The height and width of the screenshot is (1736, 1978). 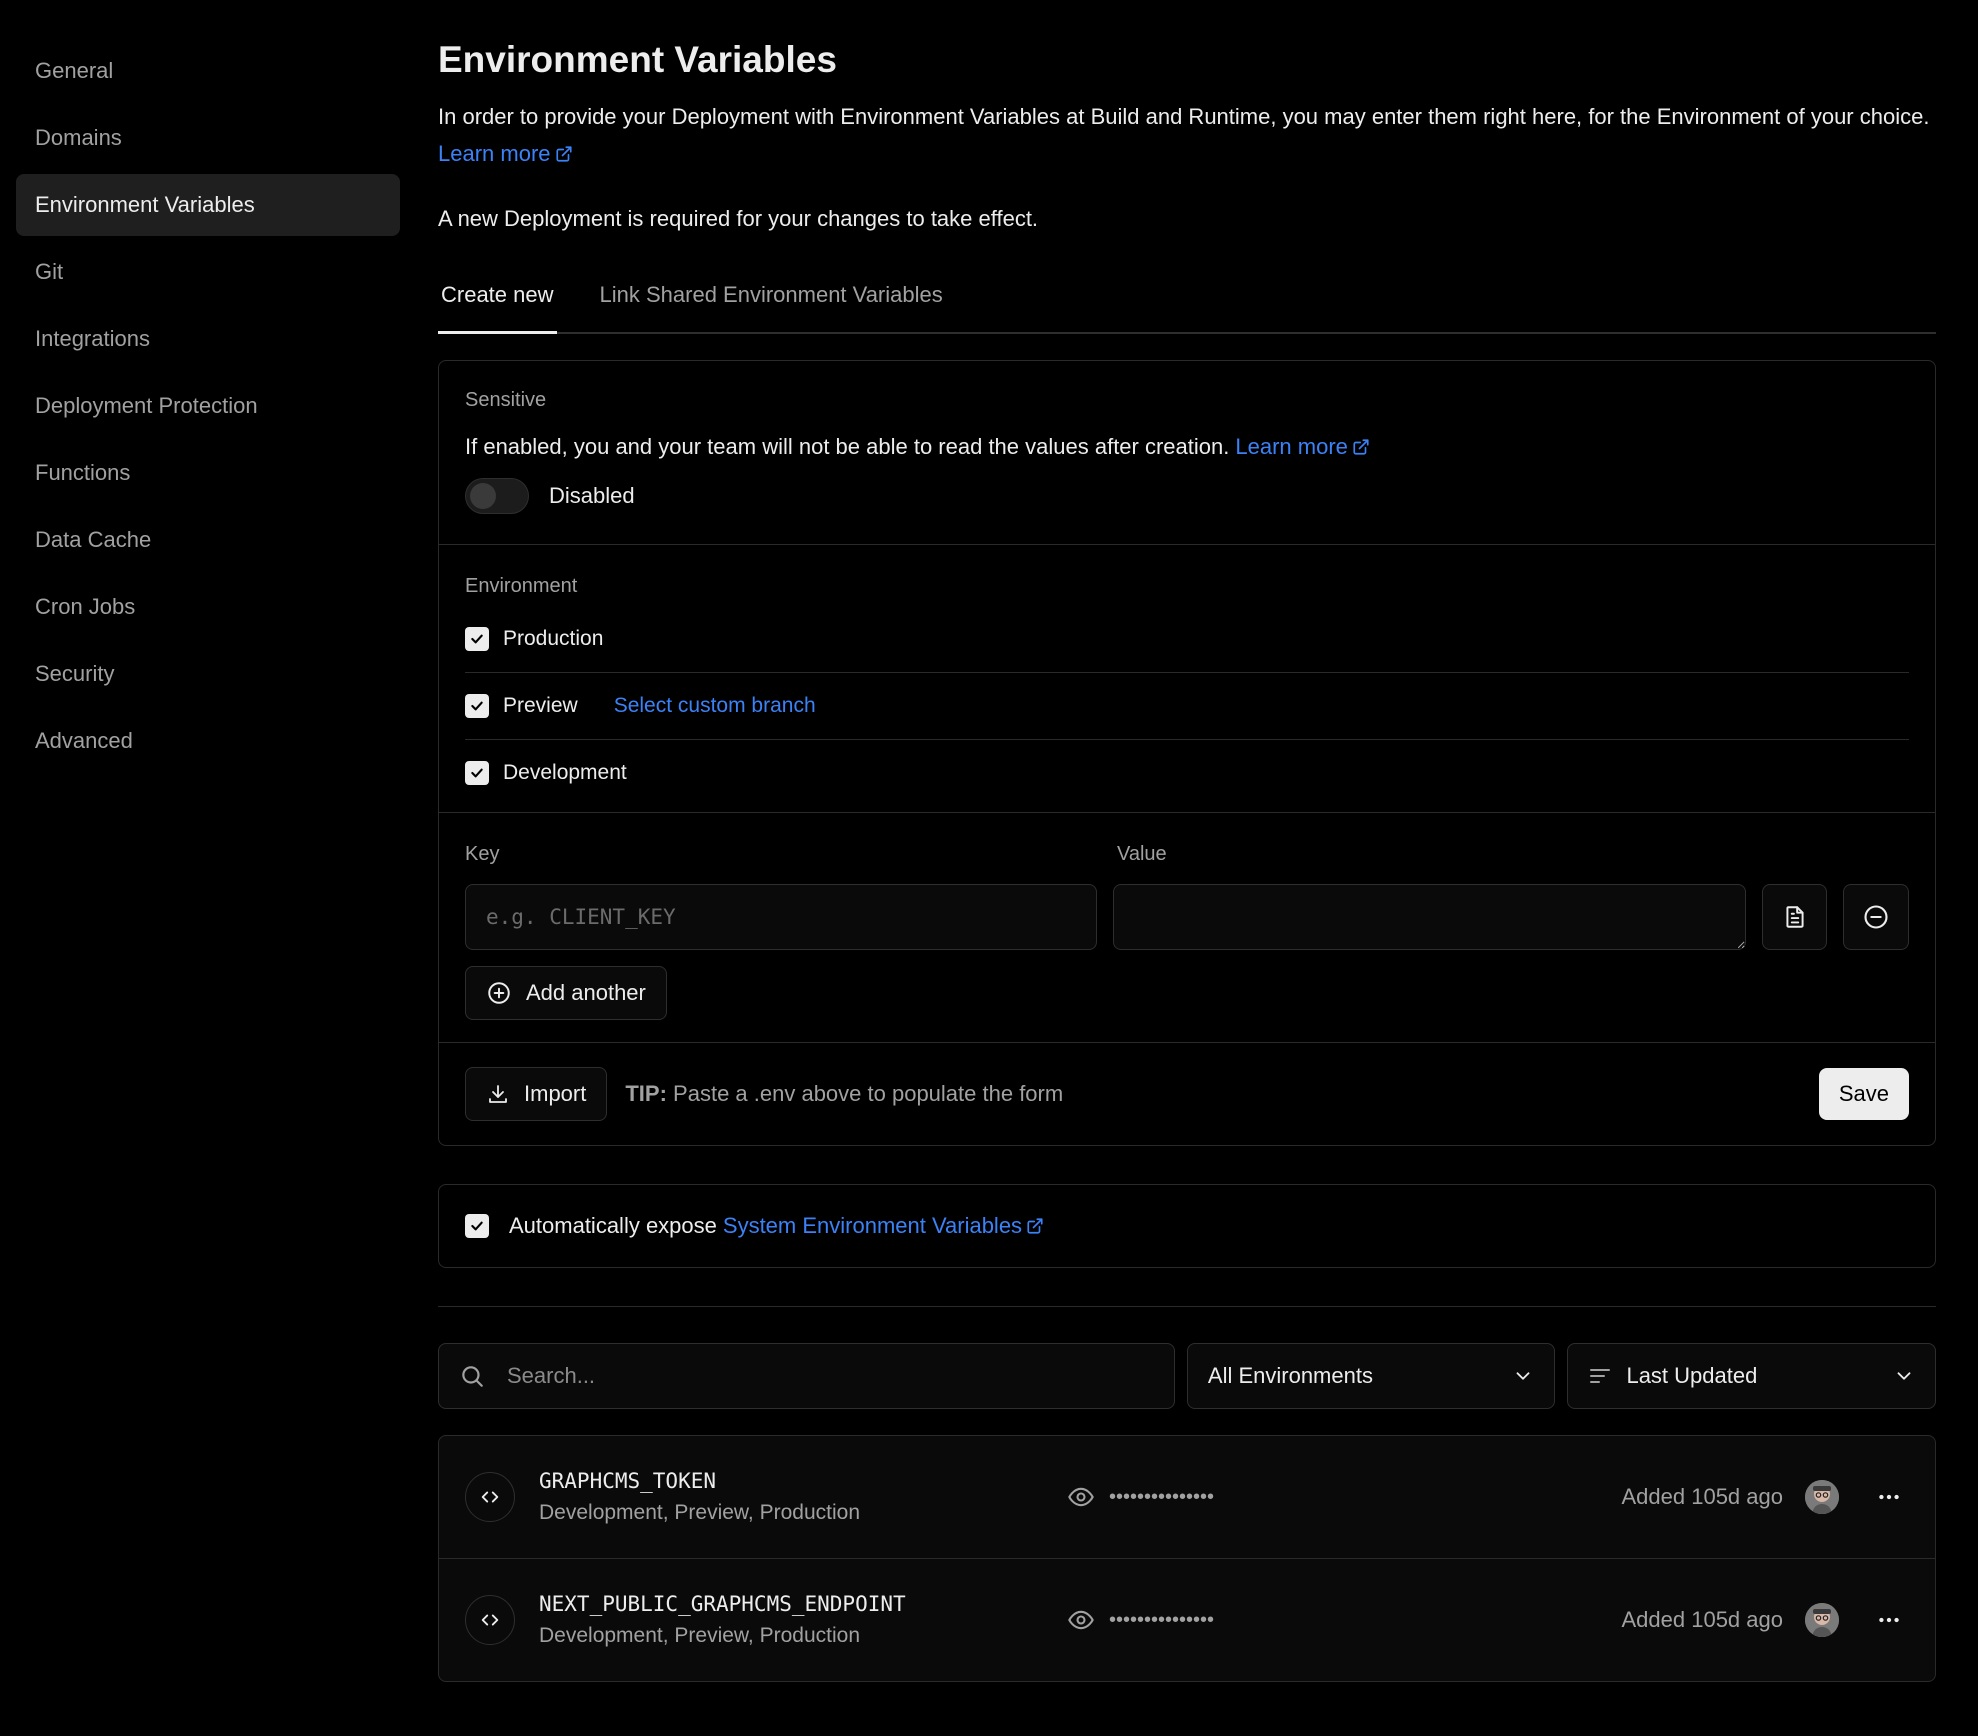 I want to click on sidebar-item-advanced: Advanced, so click(x=208, y=741).